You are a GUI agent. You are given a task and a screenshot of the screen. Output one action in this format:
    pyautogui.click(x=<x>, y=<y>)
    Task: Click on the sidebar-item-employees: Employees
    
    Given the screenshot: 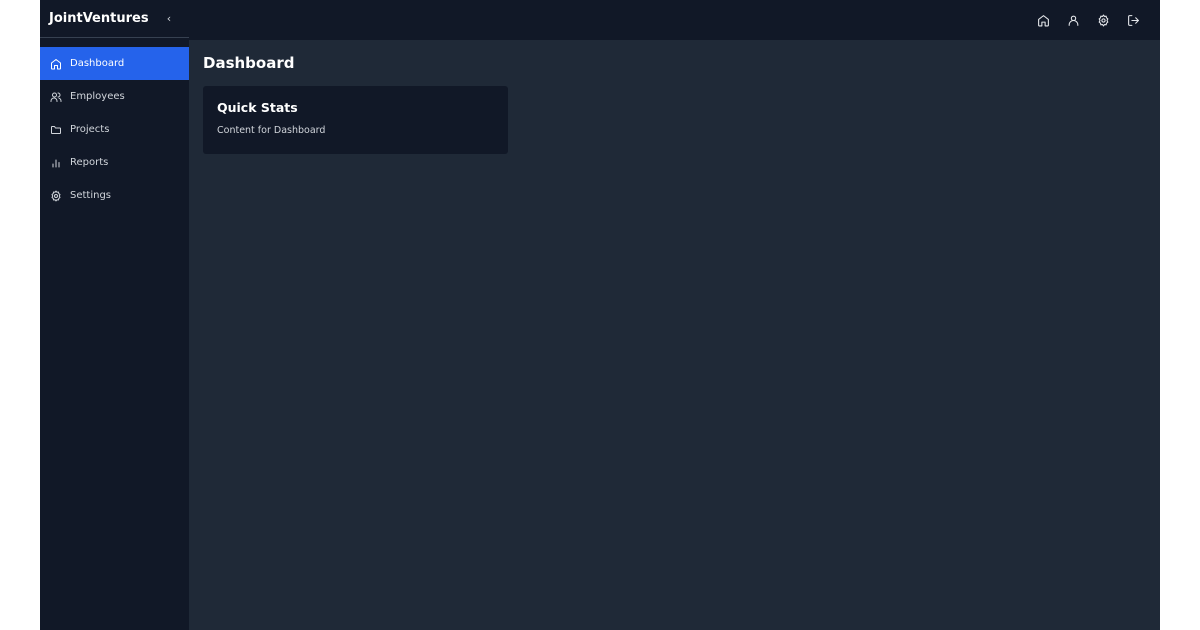 What is the action you would take?
    pyautogui.click(x=114, y=96)
    